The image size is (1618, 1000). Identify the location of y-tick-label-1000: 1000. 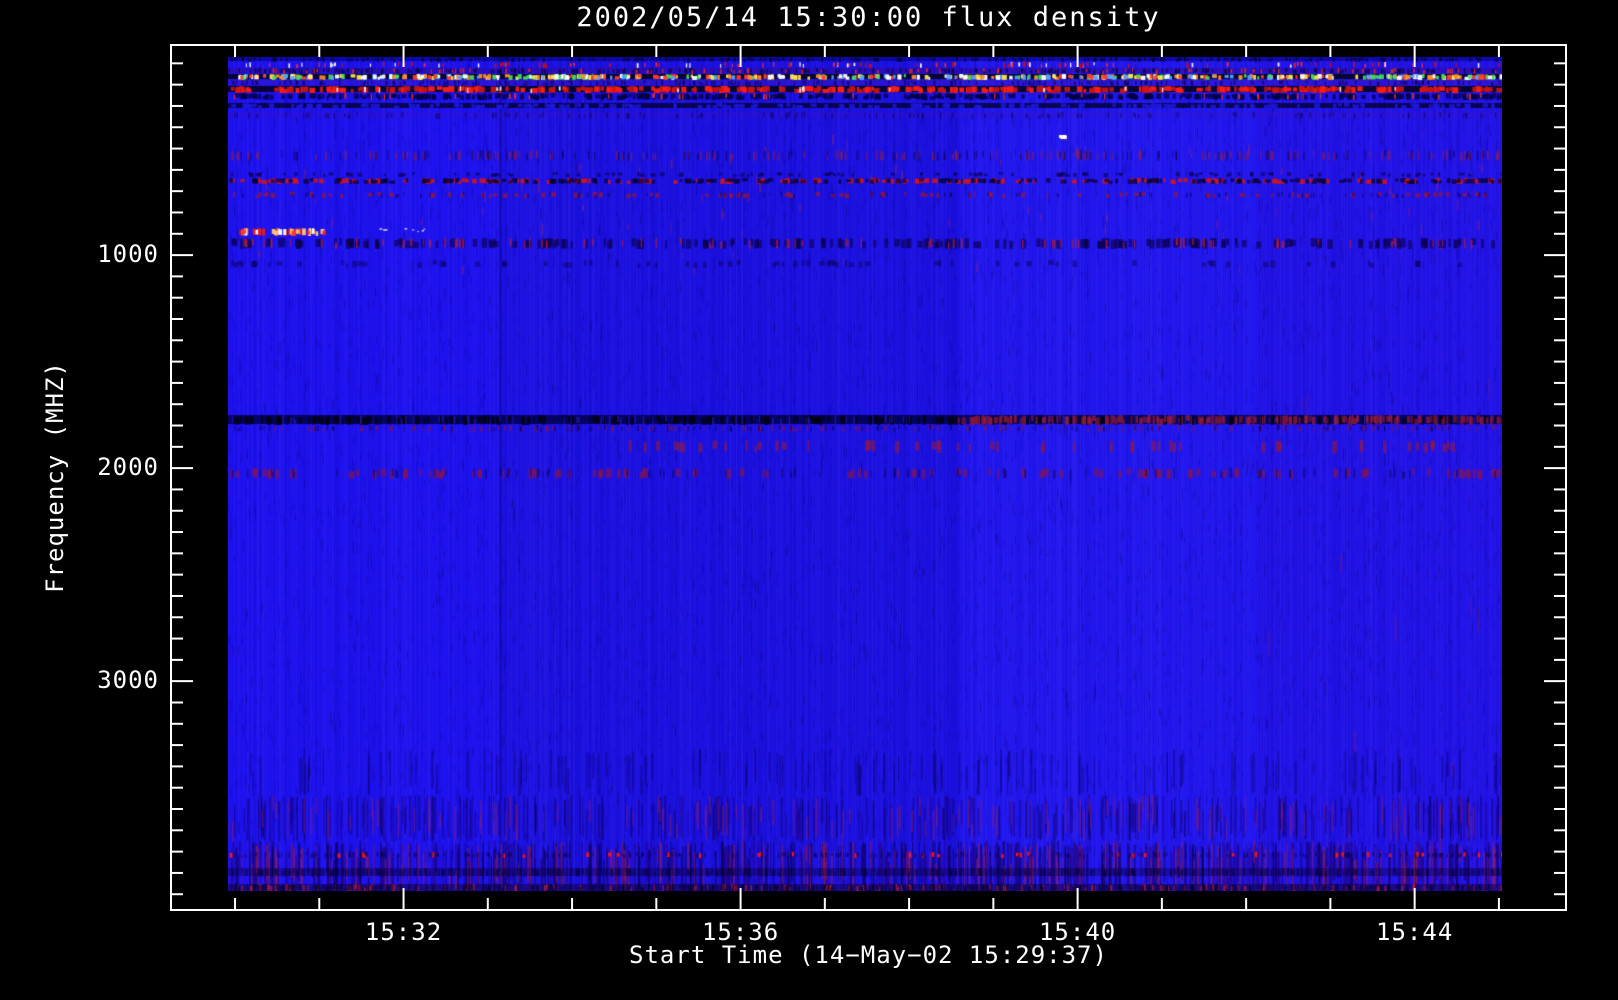
(128, 254).